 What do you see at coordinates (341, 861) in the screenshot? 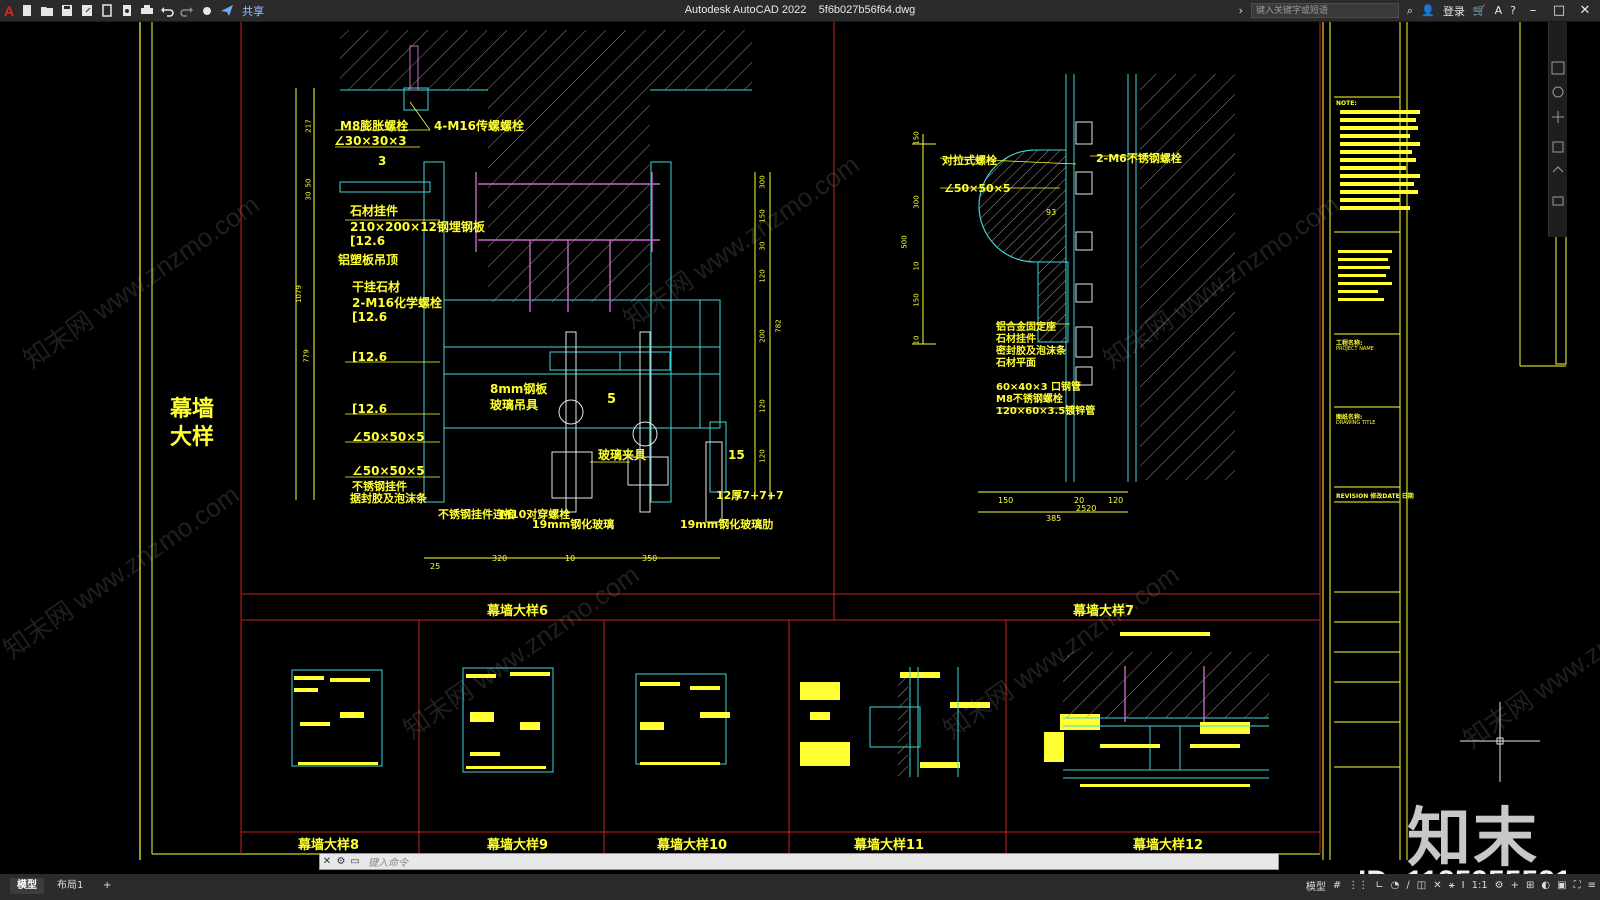
I see `command-customize-icon: ⚙` at bounding box center [341, 861].